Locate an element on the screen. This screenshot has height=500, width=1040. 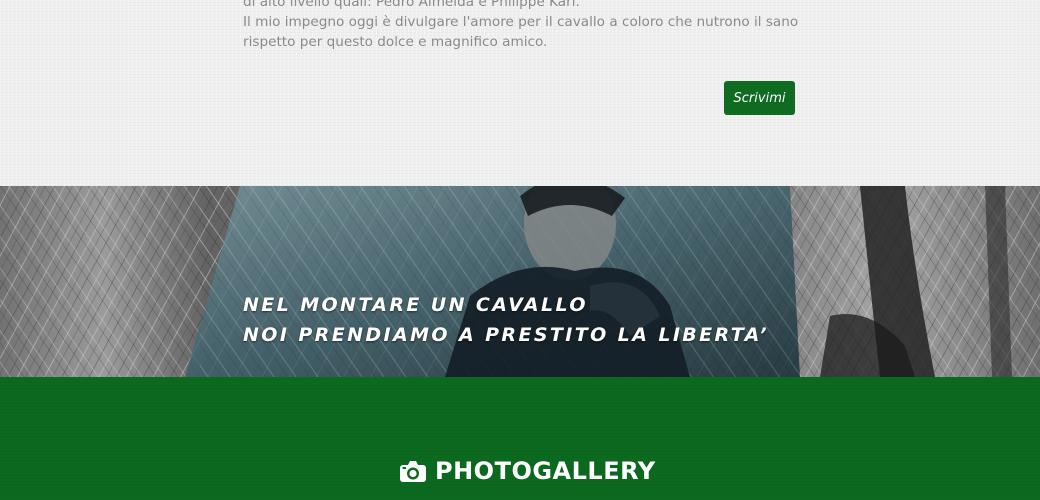
write-me-button: Scrivimi is located at coordinates (759, 98).